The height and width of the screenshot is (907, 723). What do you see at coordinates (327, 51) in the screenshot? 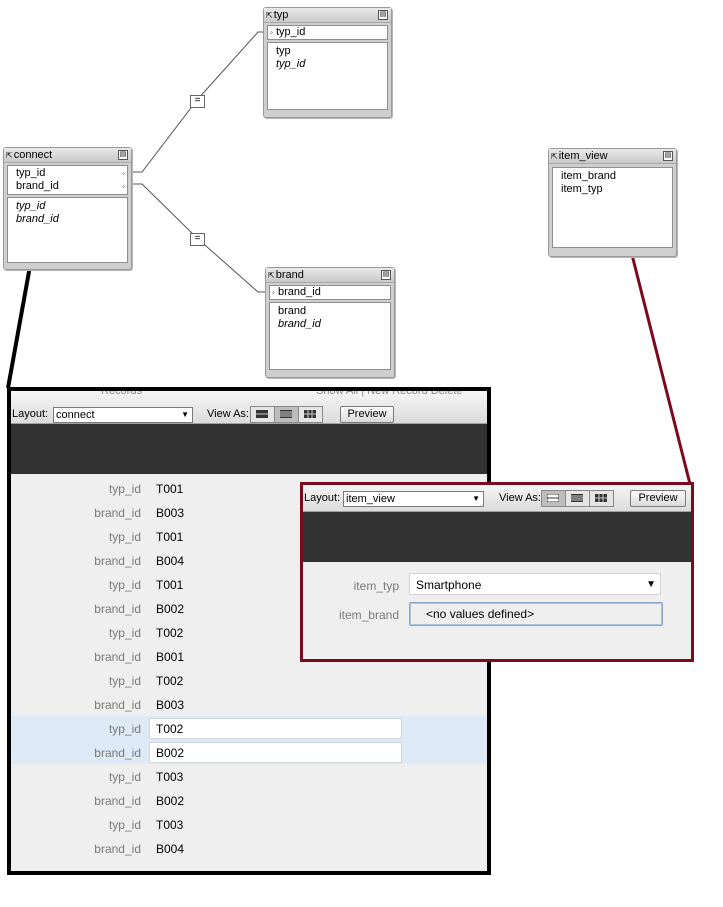
I see `field-item: typ` at bounding box center [327, 51].